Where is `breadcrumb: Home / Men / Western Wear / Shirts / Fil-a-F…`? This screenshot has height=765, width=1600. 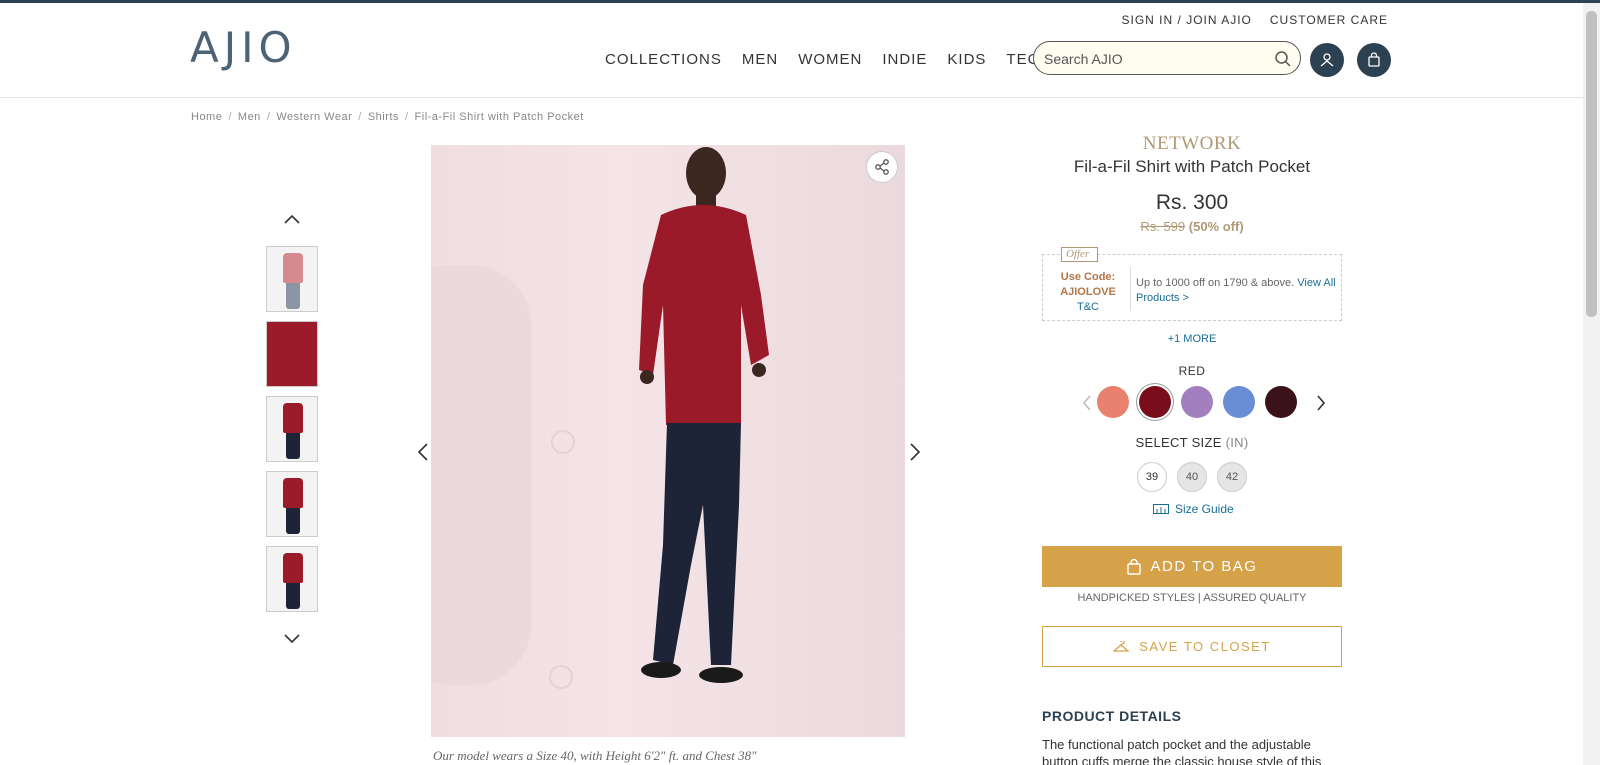 breadcrumb: Home / Men / Western Wear / Shirts / Fil-a-F… is located at coordinates (387, 117).